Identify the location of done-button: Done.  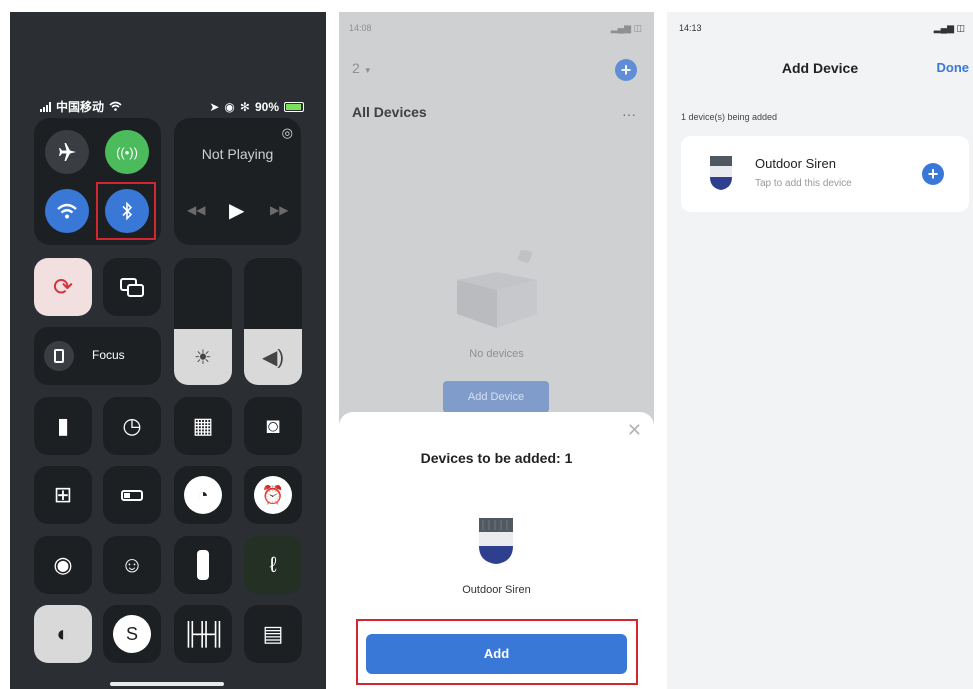
(953, 67).